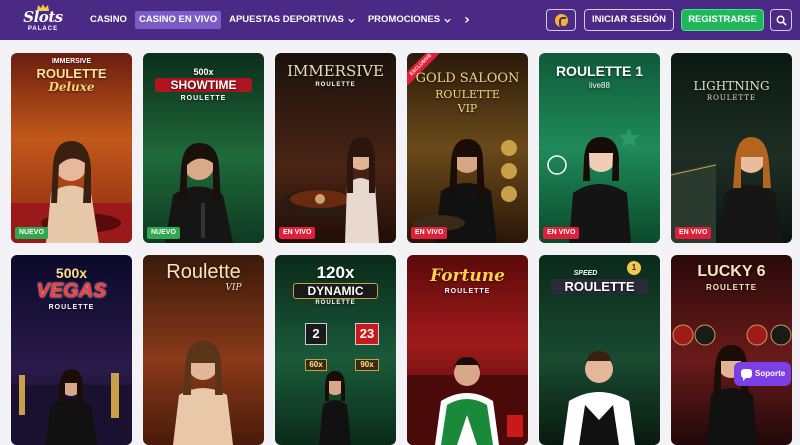  I want to click on game-card: LUCKY 6 ROULETTE, so click(731, 350).